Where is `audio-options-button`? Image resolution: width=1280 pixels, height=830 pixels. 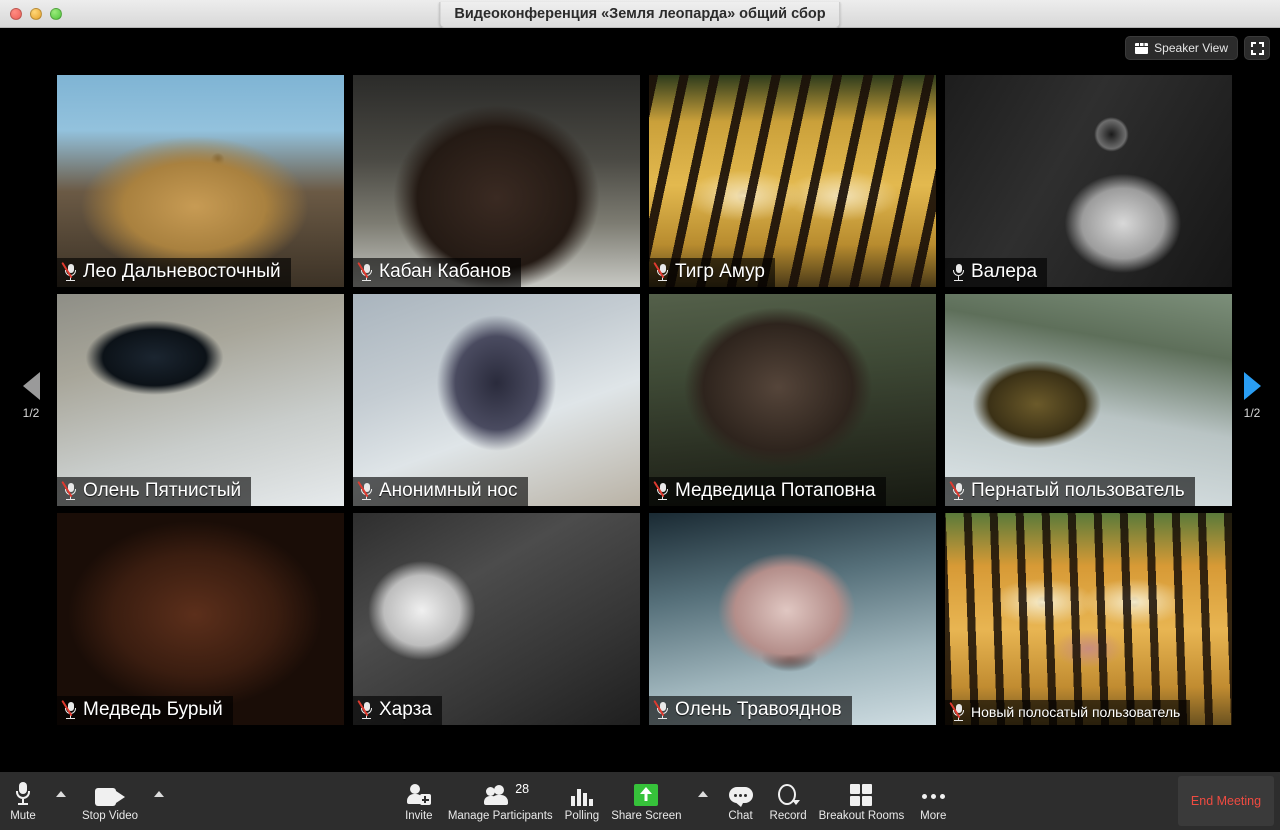 audio-options-button is located at coordinates (61, 801).